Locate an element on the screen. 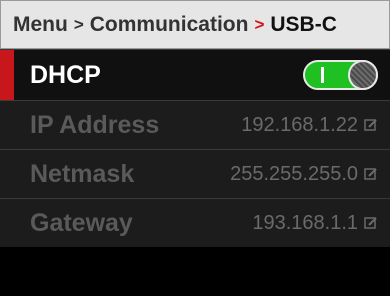 Image resolution: width=390 pixels, height=296 pixels. dhcp-toggle is located at coordinates (340, 75).